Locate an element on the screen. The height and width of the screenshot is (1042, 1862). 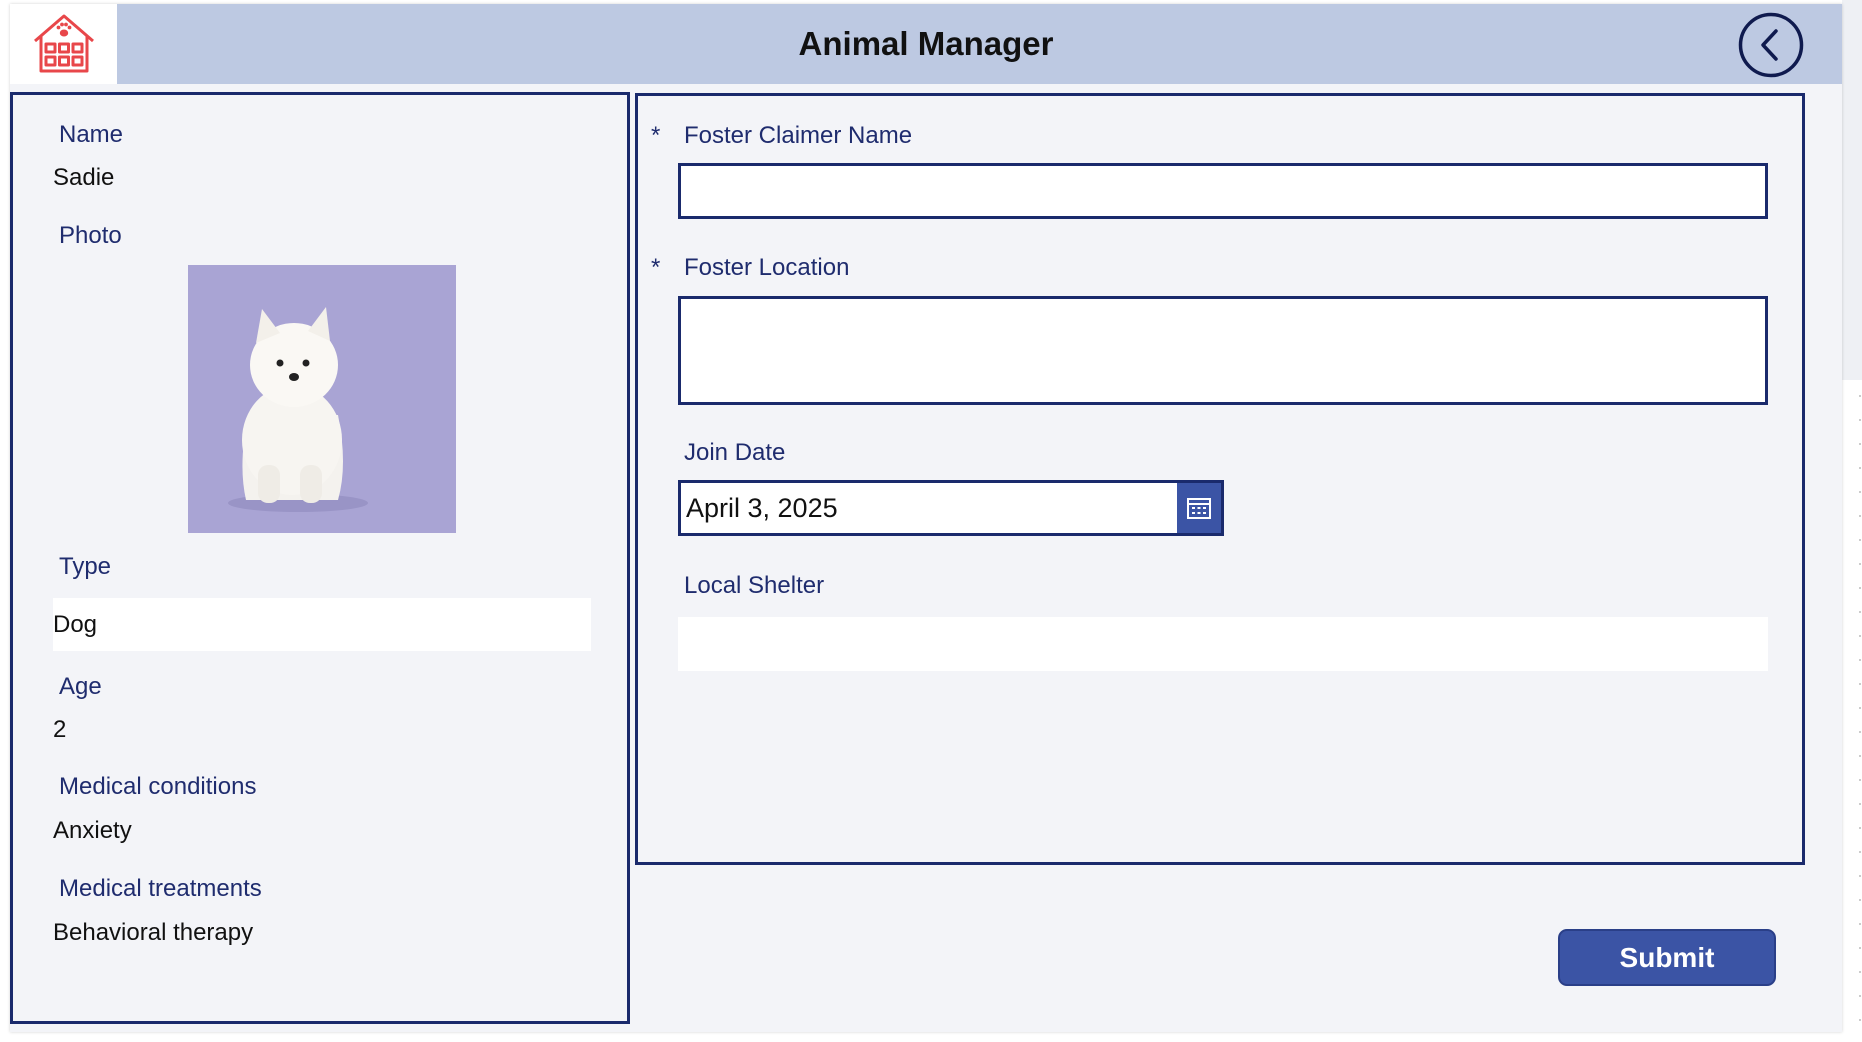
type-value: Dog is located at coordinates (75, 624).